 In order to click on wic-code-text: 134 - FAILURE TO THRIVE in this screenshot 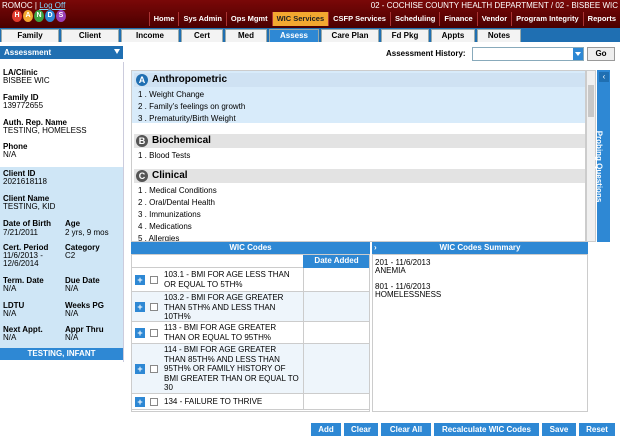, I will do `click(213, 401)`.